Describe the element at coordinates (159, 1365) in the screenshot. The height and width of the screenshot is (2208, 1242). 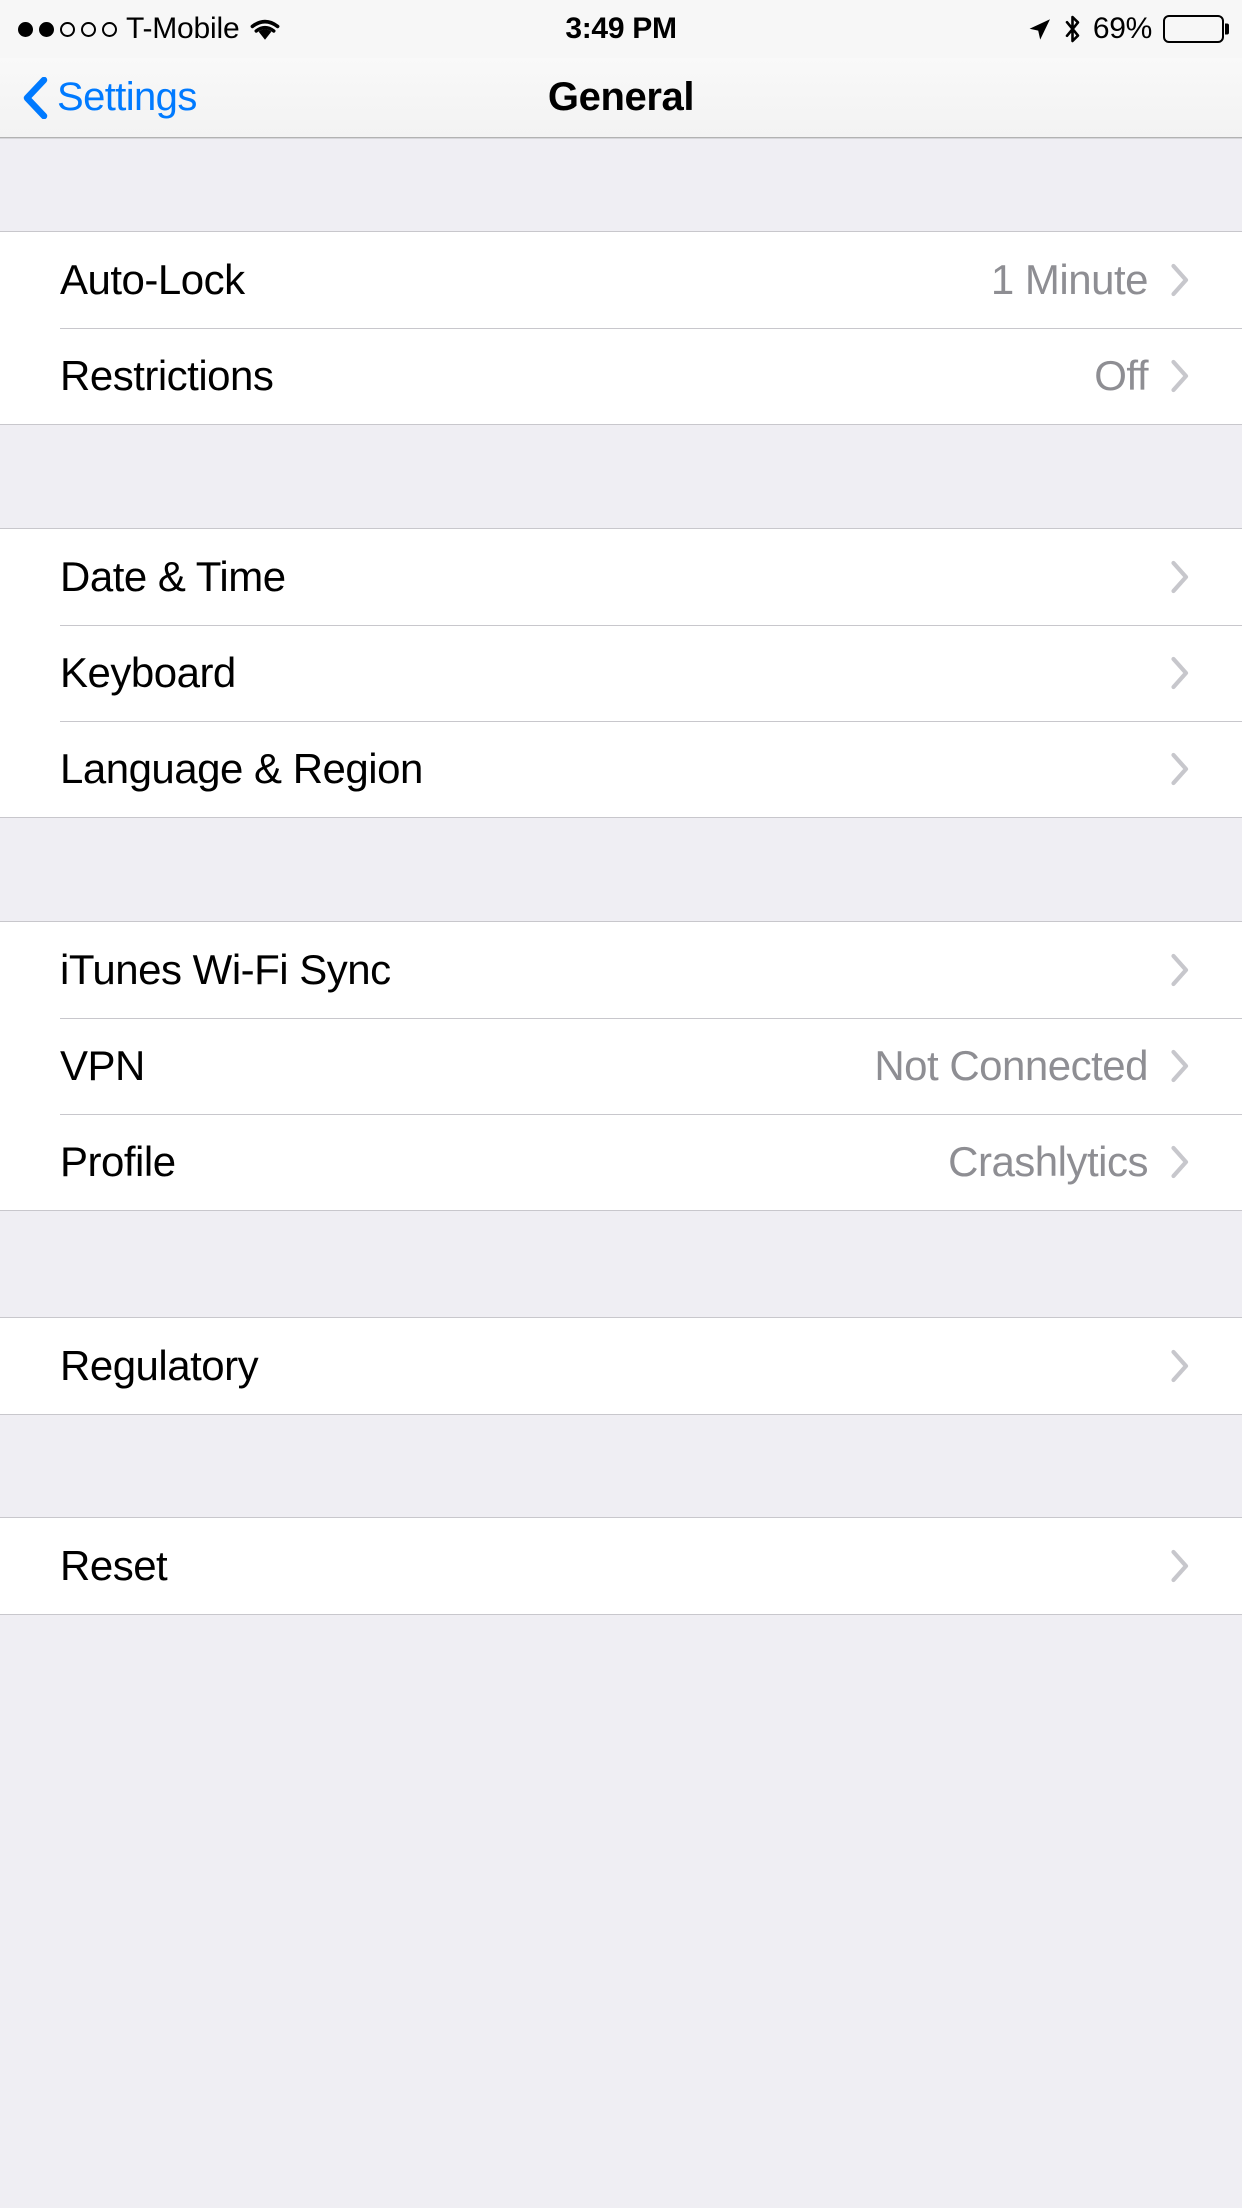
I see `settings-row-label: Regulatory` at that location.